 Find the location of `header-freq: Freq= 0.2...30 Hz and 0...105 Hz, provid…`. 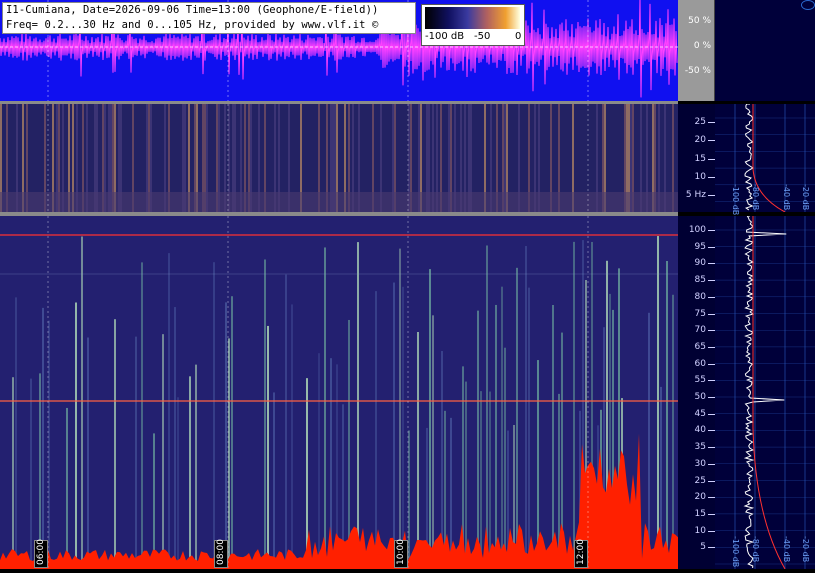

header-freq: Freq= 0.2...30 Hz and 0...105 Hz, provid… is located at coordinates (192, 25).